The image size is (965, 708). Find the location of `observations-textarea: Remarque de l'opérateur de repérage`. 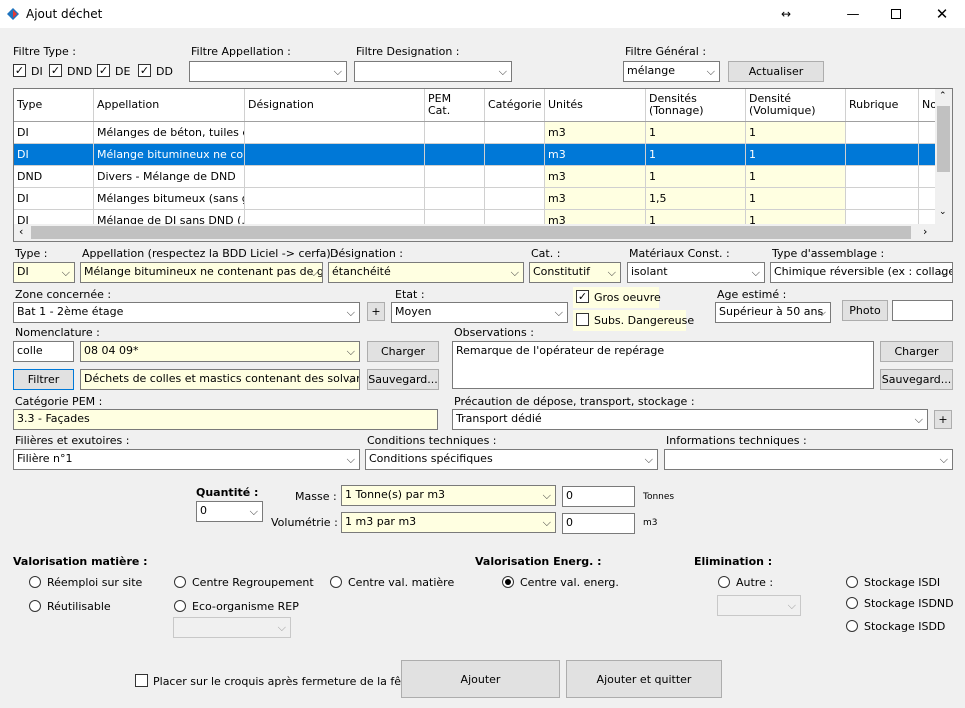

observations-textarea: Remarque de l'opérateur de repérage is located at coordinates (663, 365).